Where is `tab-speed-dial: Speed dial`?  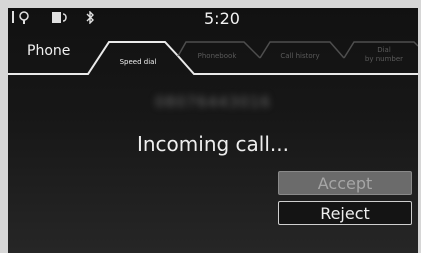 tab-speed-dial: Speed dial is located at coordinates (138, 62).